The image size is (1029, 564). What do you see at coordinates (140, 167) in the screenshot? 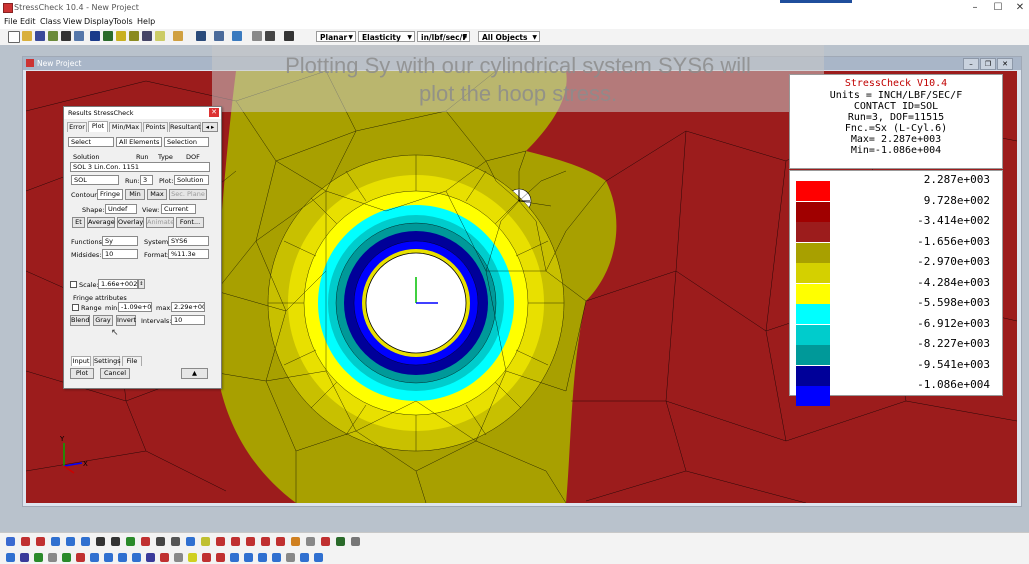
I see `solution-table-row: SOL 3 Lin.Con. 1151` at bounding box center [140, 167].